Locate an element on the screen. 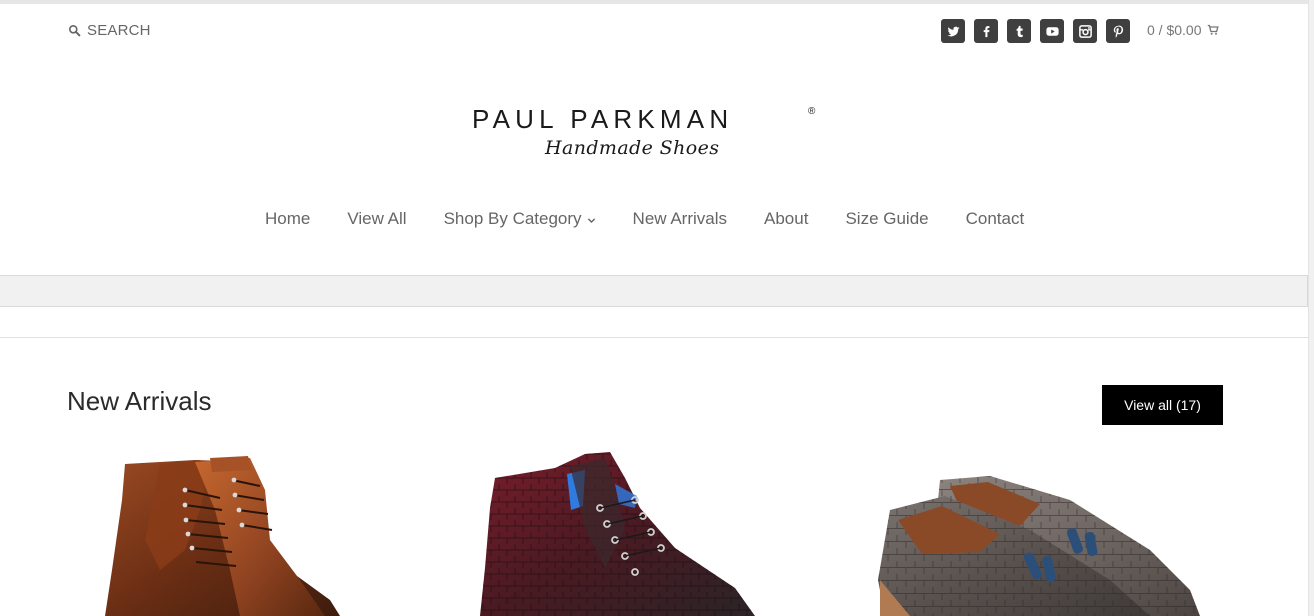  section-divider is located at coordinates (654, 337).